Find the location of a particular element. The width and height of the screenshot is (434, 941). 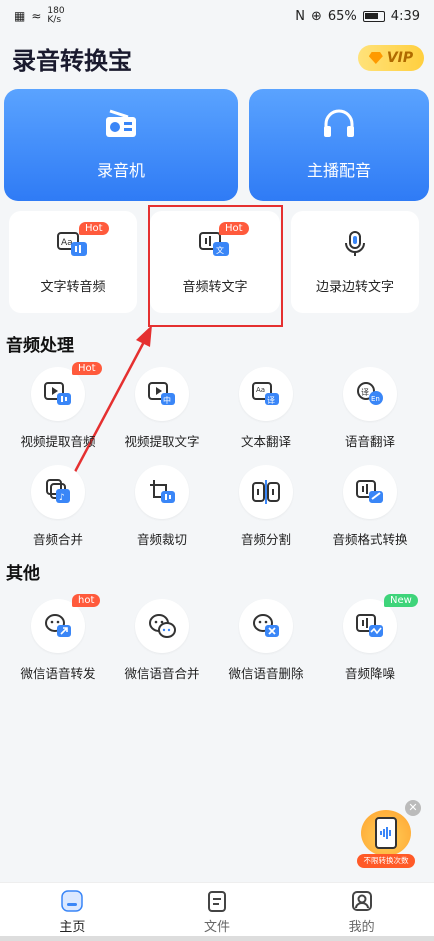

tool-audio-crop: 音频裁切 is located at coordinates (162, 510).